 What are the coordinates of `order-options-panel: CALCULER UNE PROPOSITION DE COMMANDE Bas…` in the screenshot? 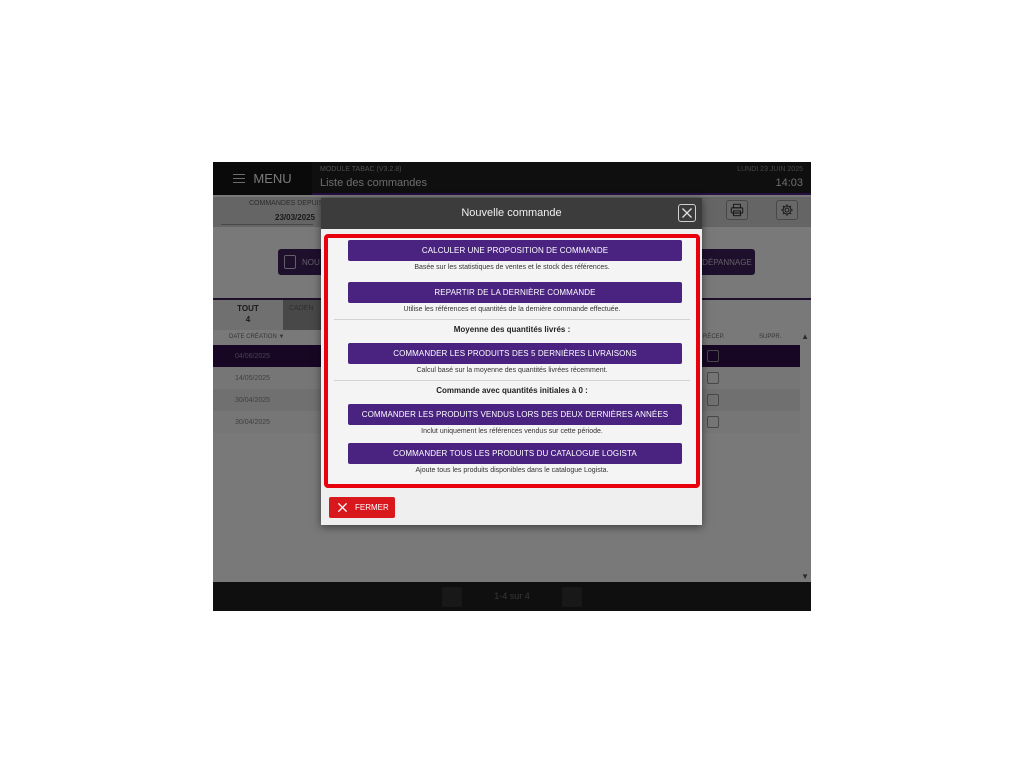 It's located at (512, 361).